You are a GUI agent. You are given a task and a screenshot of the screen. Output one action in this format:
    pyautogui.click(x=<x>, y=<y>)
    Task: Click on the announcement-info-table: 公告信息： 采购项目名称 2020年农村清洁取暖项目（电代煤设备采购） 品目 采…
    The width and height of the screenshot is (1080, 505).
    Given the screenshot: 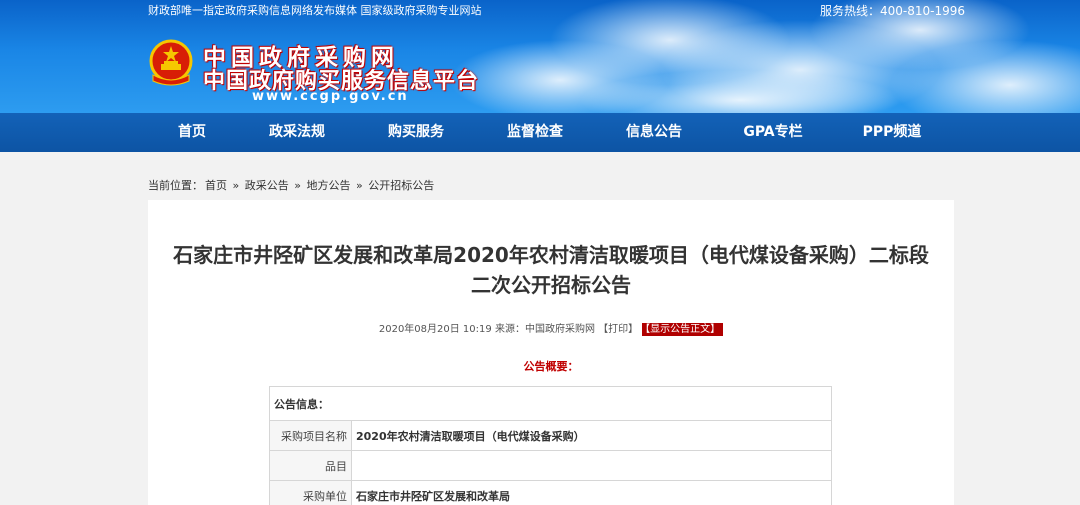 What is the action you would take?
    pyautogui.click(x=550, y=445)
    